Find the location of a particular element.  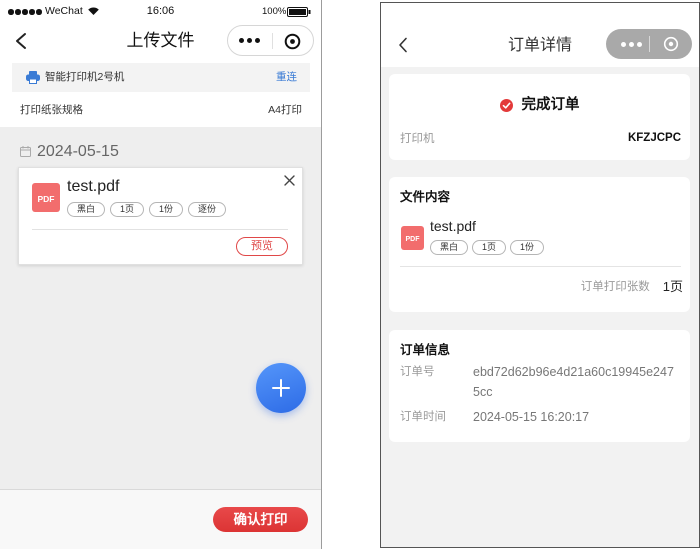

paper-spec-value: A4打印 is located at coordinates (285, 110).